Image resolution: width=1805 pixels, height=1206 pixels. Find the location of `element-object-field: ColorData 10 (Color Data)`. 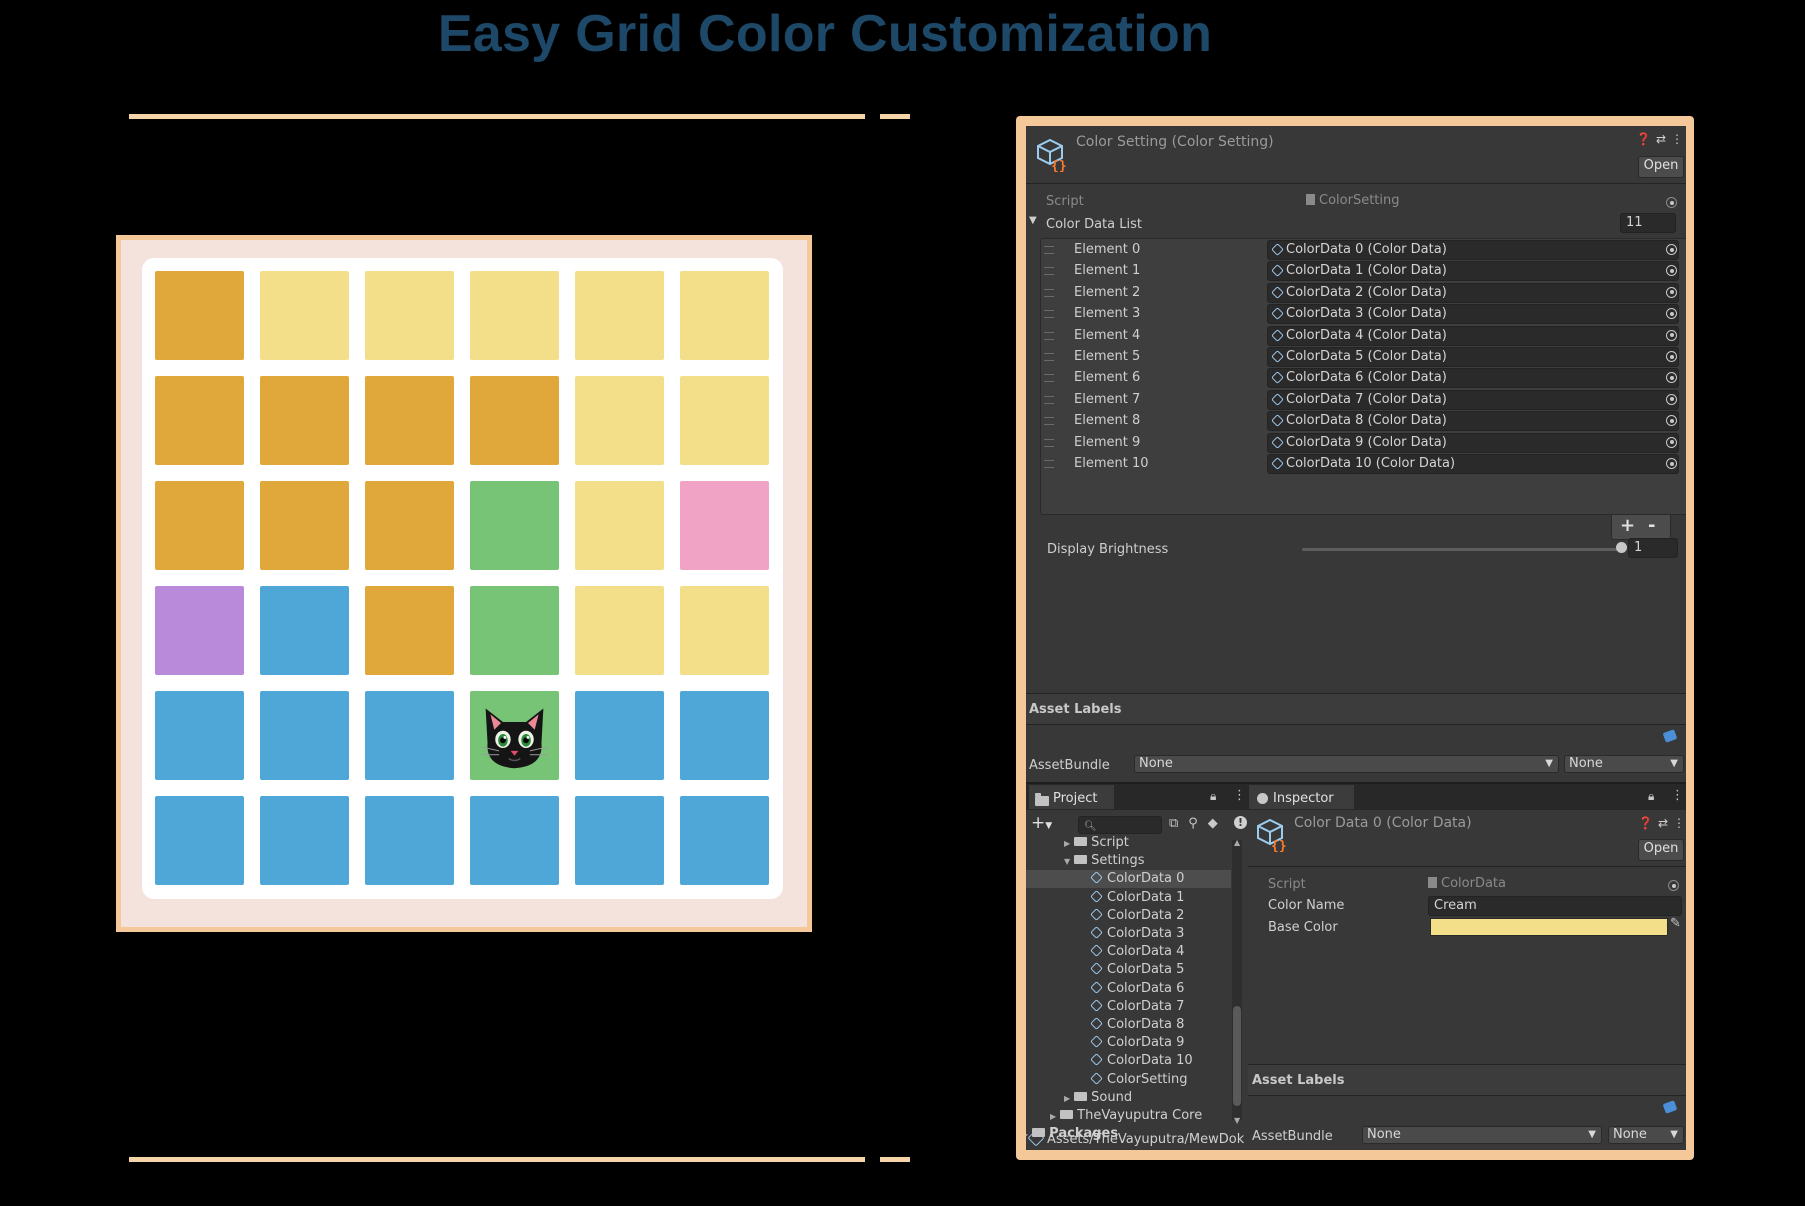

element-object-field: ColorData 10 (Color Data) is located at coordinates (1473, 464).